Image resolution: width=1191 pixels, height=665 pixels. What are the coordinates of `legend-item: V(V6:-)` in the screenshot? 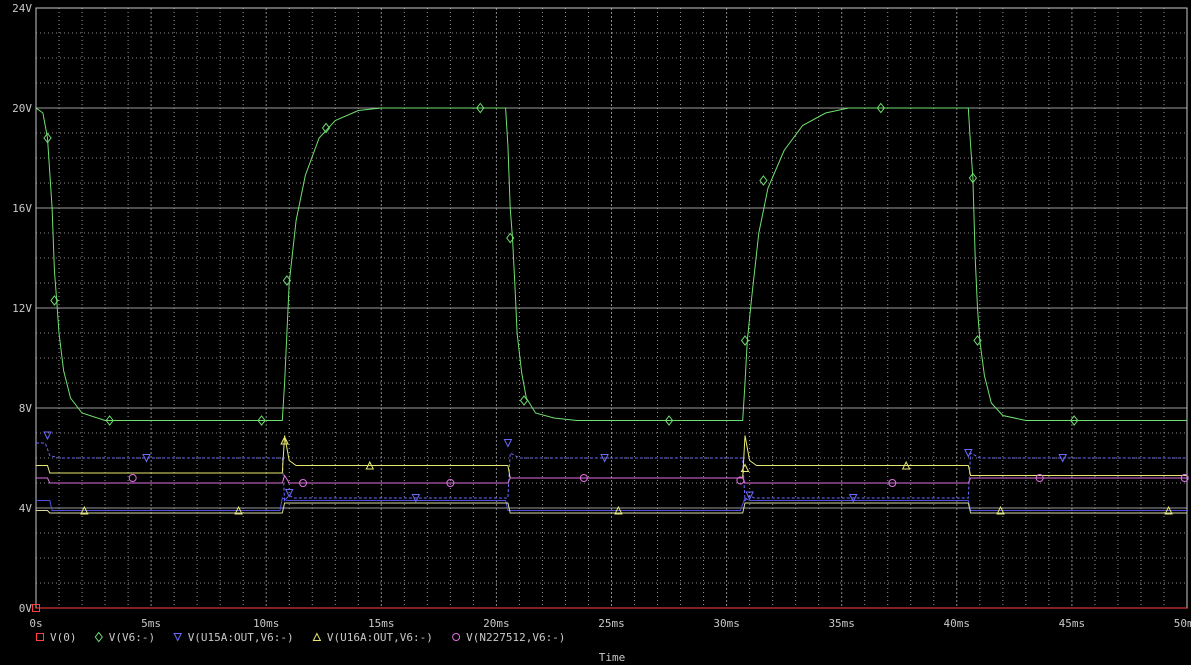 It's located at (124, 637).